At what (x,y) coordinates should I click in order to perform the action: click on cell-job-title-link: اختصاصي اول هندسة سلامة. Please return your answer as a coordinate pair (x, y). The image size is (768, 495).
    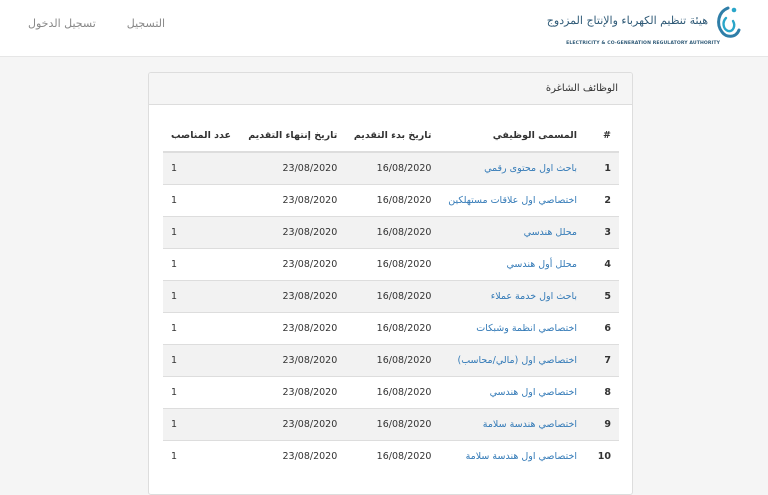
    Looking at the image, I should click on (512, 456).